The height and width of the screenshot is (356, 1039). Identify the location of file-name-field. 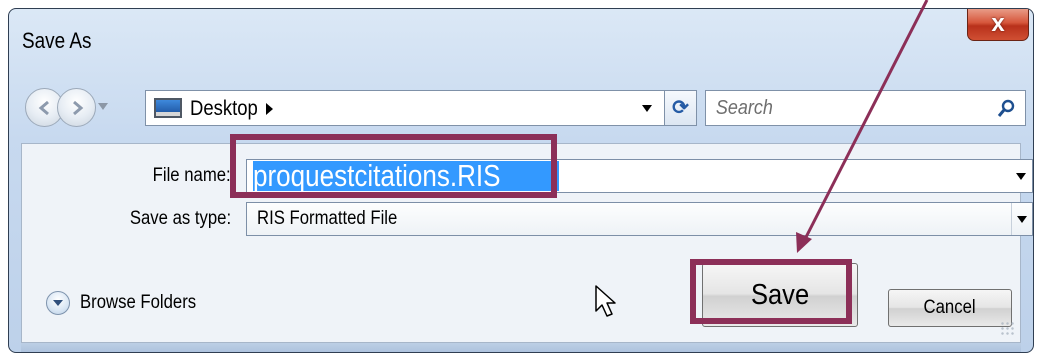
(639, 176).